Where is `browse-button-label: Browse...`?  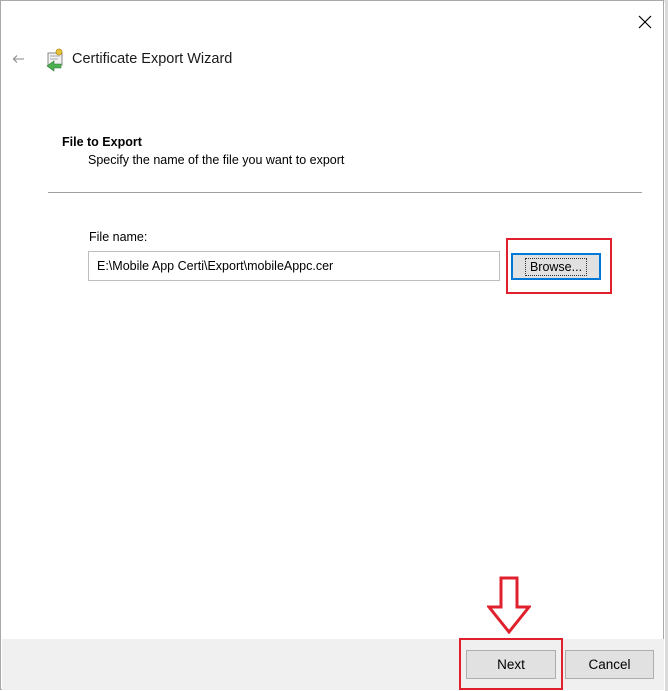
browse-button-label: Browse... is located at coordinates (556, 266).